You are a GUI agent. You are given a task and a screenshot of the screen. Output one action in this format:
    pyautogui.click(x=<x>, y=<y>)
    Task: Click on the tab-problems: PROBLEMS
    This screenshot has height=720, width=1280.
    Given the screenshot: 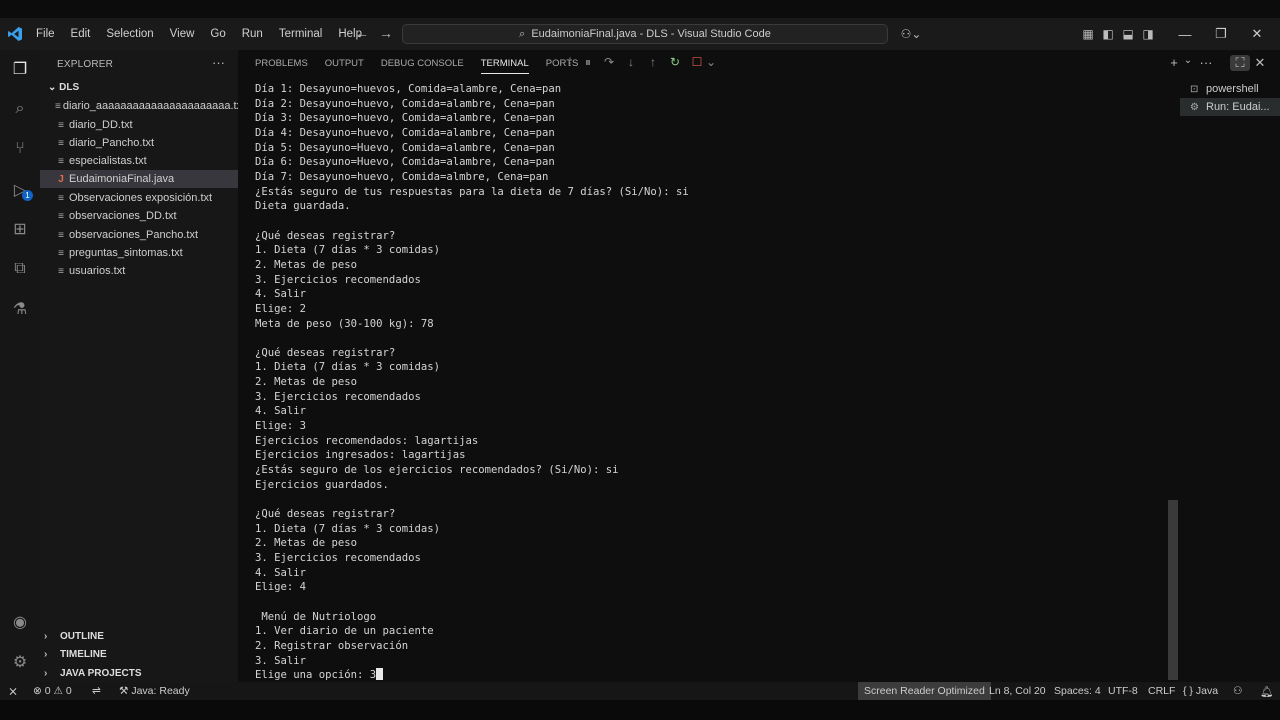 What is the action you would take?
    pyautogui.click(x=277, y=63)
    